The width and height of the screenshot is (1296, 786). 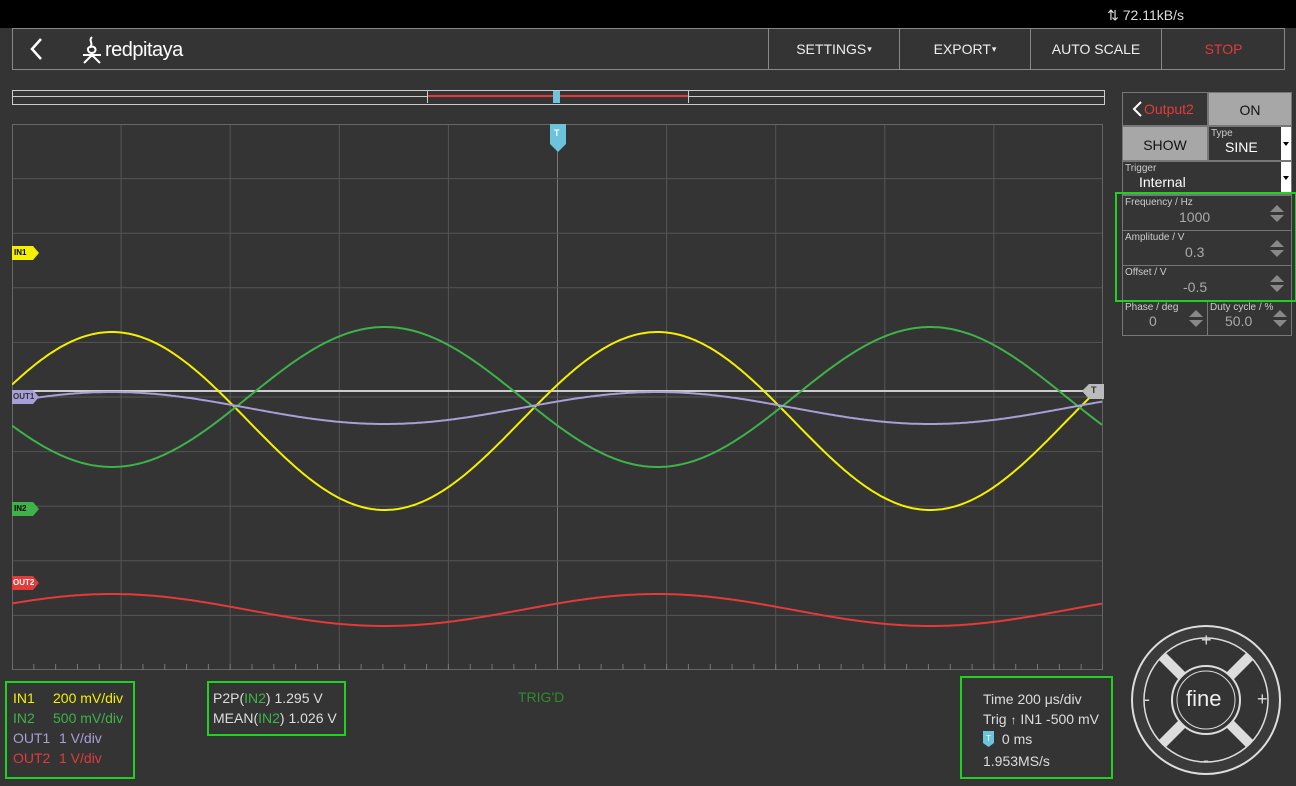 I want to click on scale-in2-value: 500 mV/div, so click(x=88, y=718).